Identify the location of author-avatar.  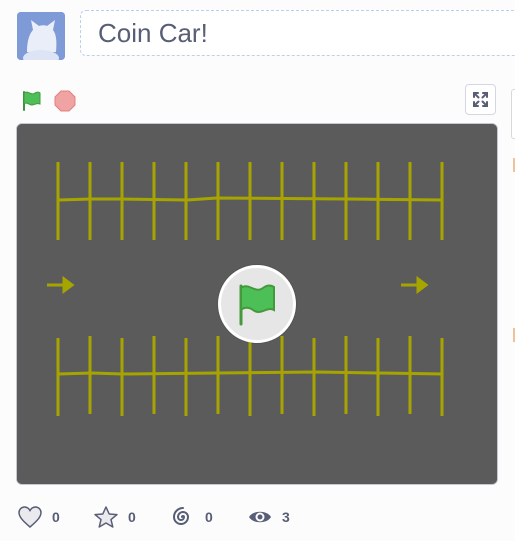
(41, 36).